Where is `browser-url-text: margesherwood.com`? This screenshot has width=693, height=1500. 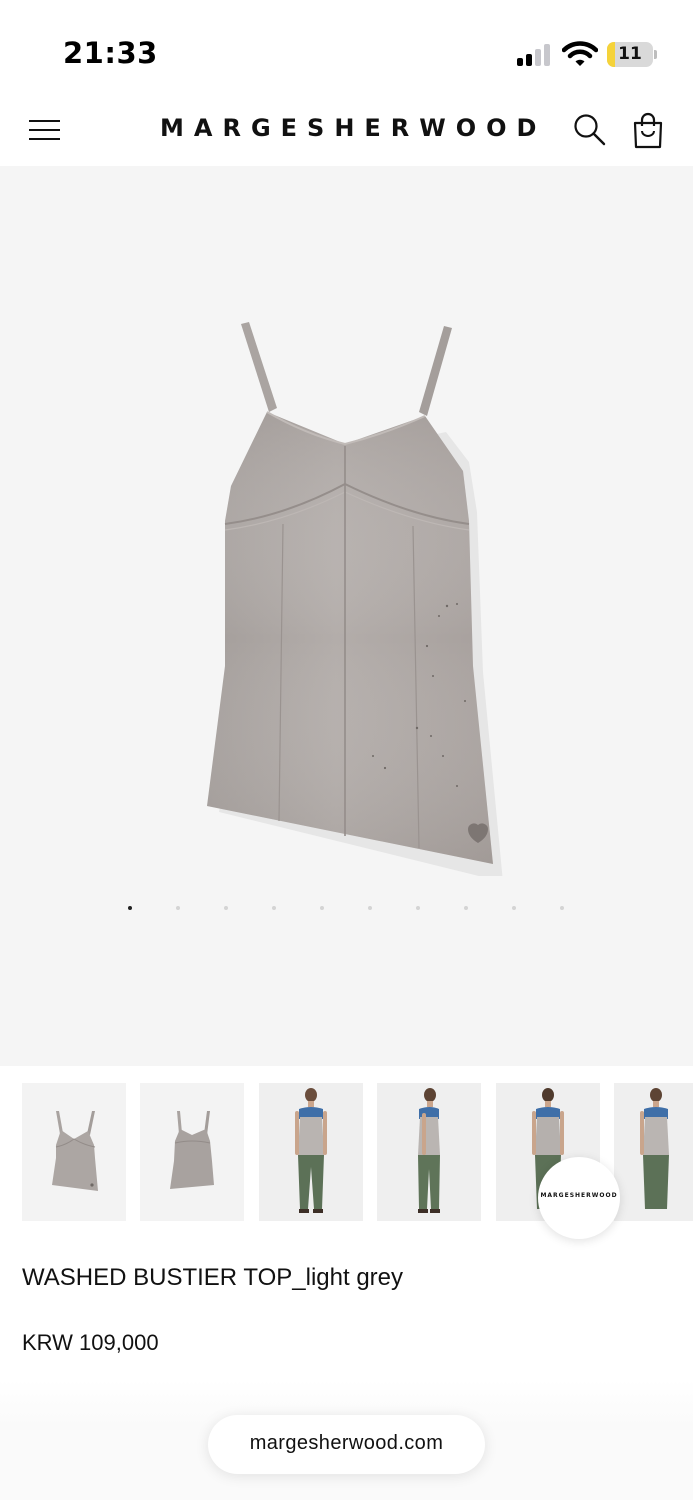 browser-url-text: margesherwood.com is located at coordinates (346, 1443).